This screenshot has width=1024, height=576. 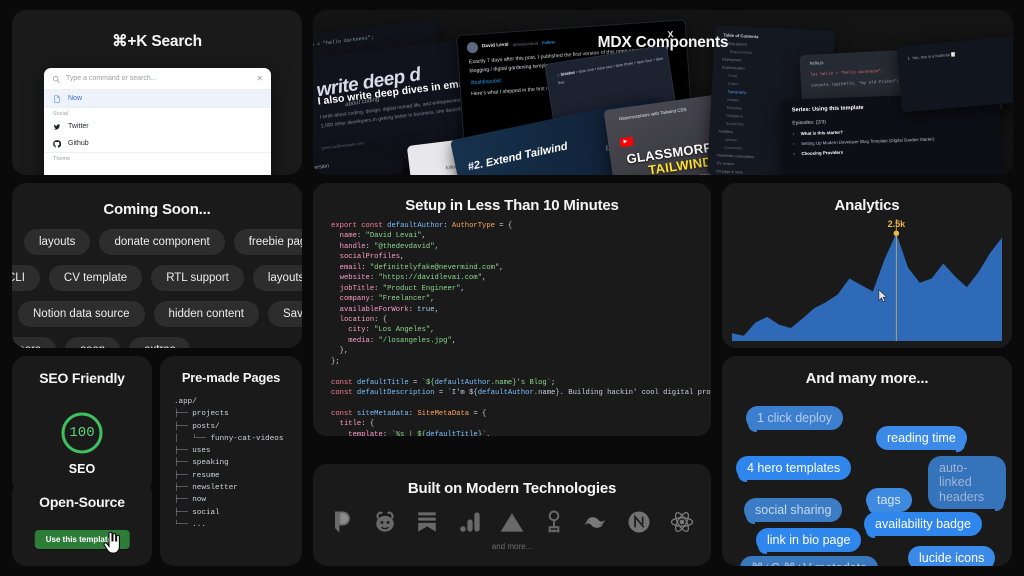 I want to click on seo-gauge: 100, so click(x=82, y=433).